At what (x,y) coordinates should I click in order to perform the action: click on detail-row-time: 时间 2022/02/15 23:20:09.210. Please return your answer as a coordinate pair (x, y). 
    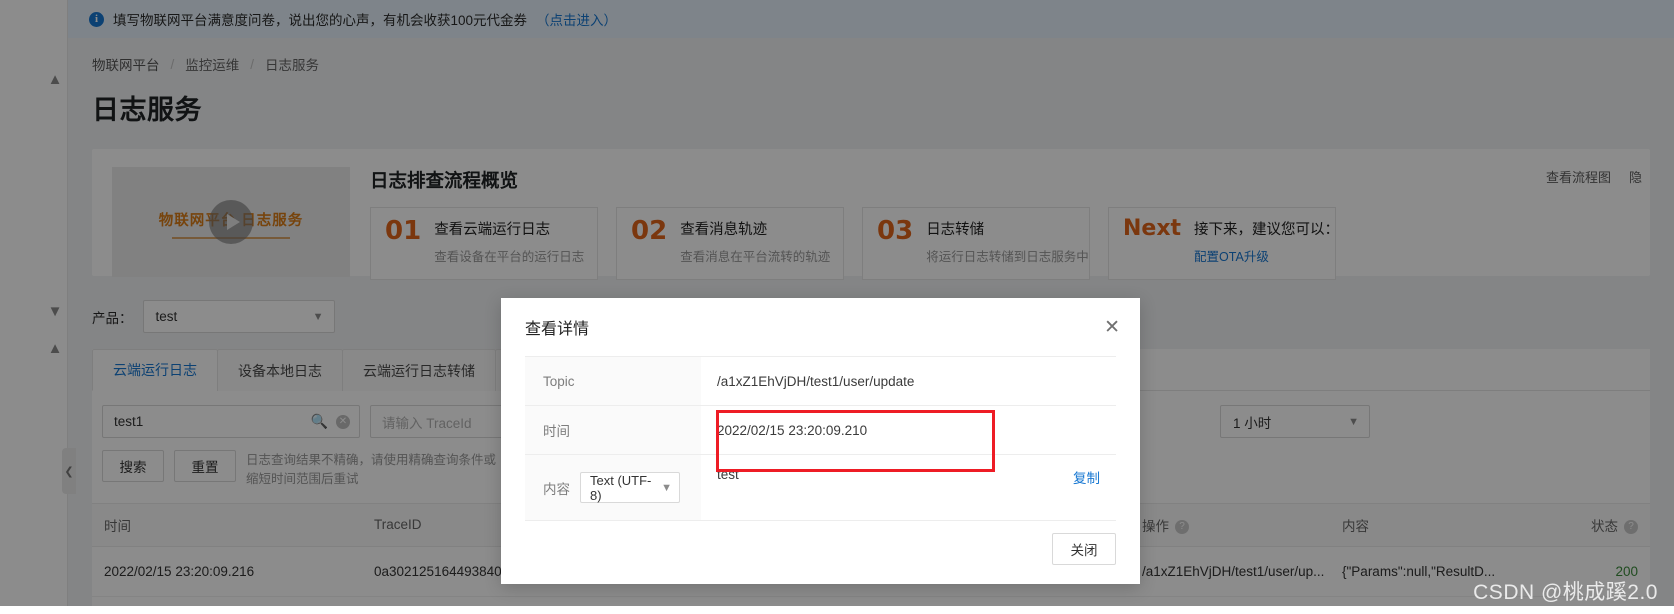
    Looking at the image, I should click on (820, 430).